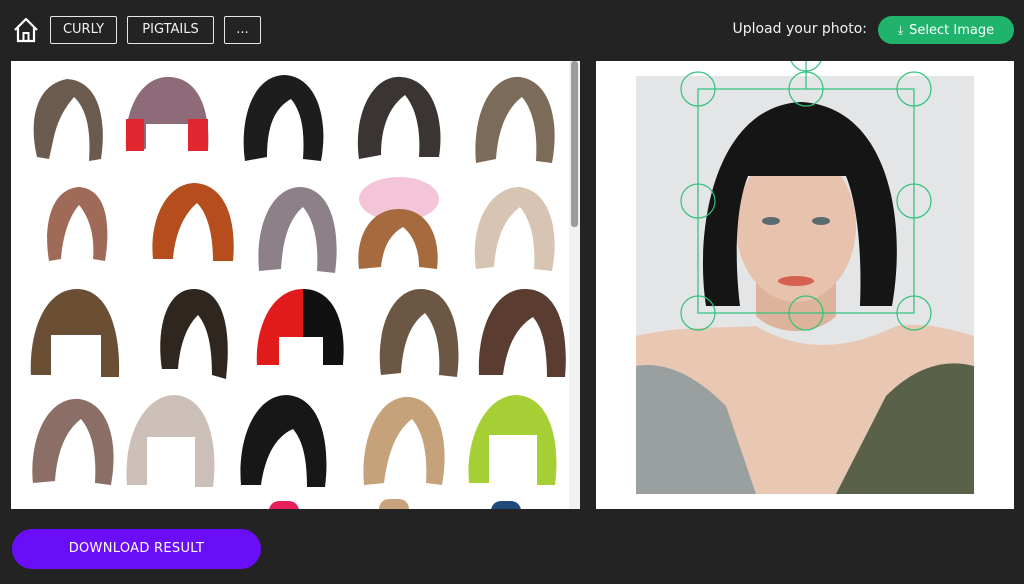 The width and height of the screenshot is (1024, 584). What do you see at coordinates (170, 30) in the screenshot?
I see `filter-pigtails: PIGTAILS` at bounding box center [170, 30].